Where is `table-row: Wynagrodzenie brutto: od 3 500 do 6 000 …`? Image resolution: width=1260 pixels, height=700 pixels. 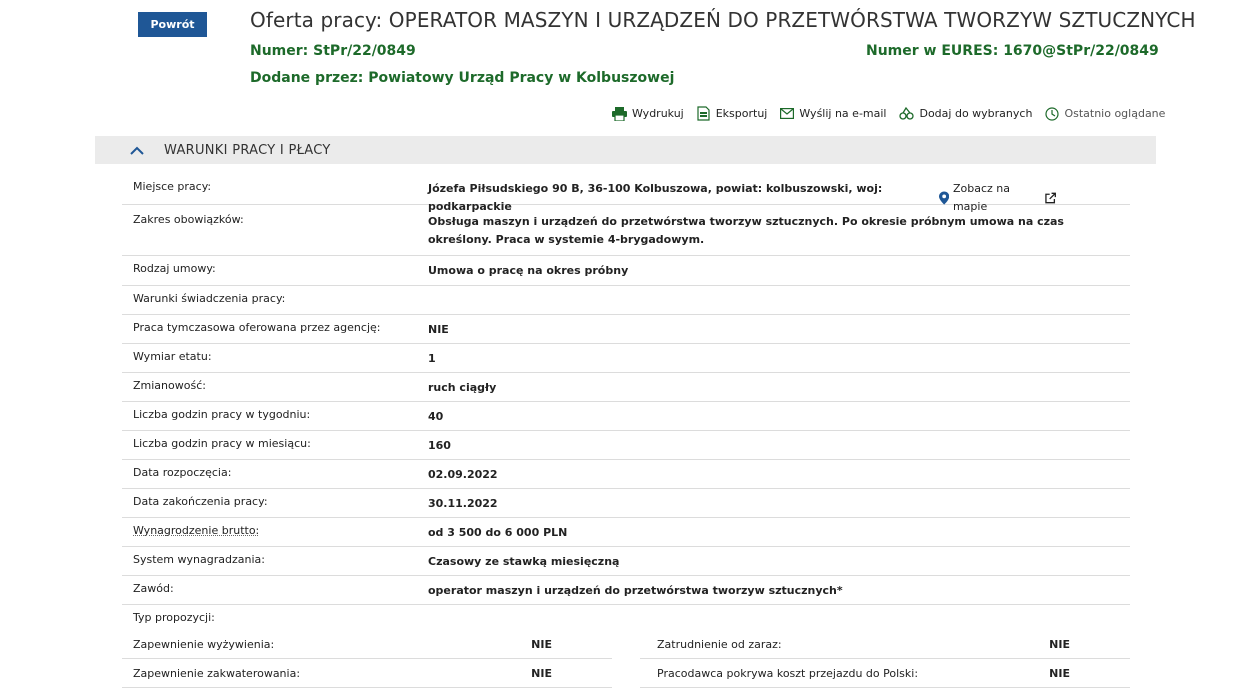
table-row: Wynagrodzenie brutto: od 3 500 do 6 000 … is located at coordinates (626, 532).